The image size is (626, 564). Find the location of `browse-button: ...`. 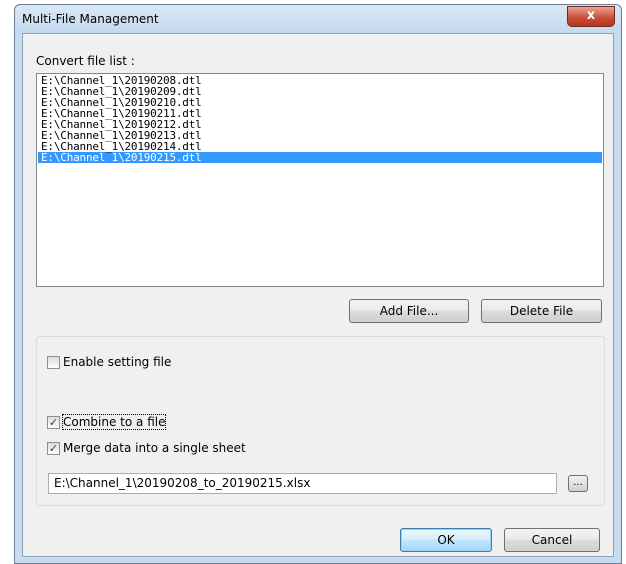

browse-button: ... is located at coordinates (578, 483).